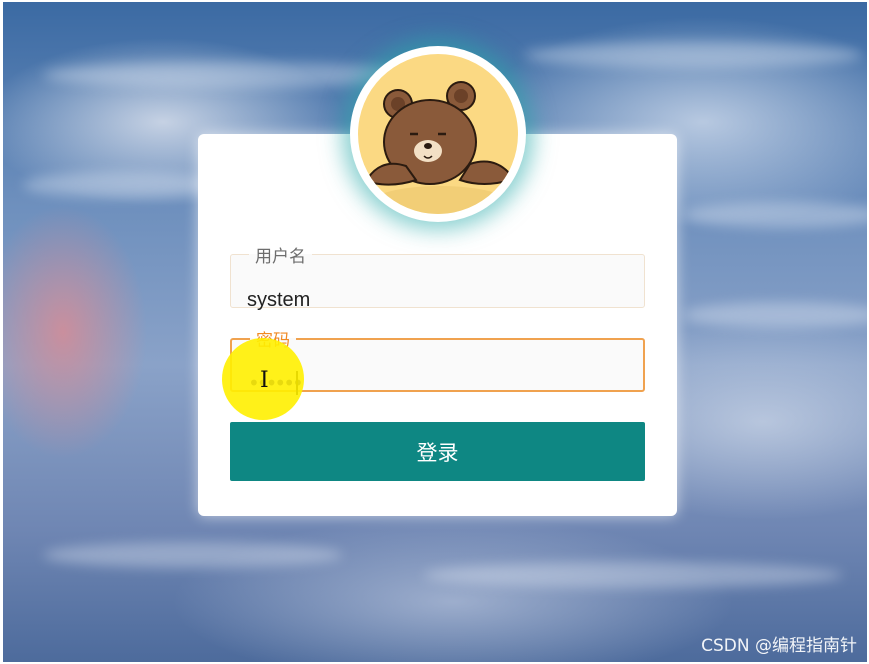 This screenshot has width=869, height=664. I want to click on avatar, so click(438, 134).